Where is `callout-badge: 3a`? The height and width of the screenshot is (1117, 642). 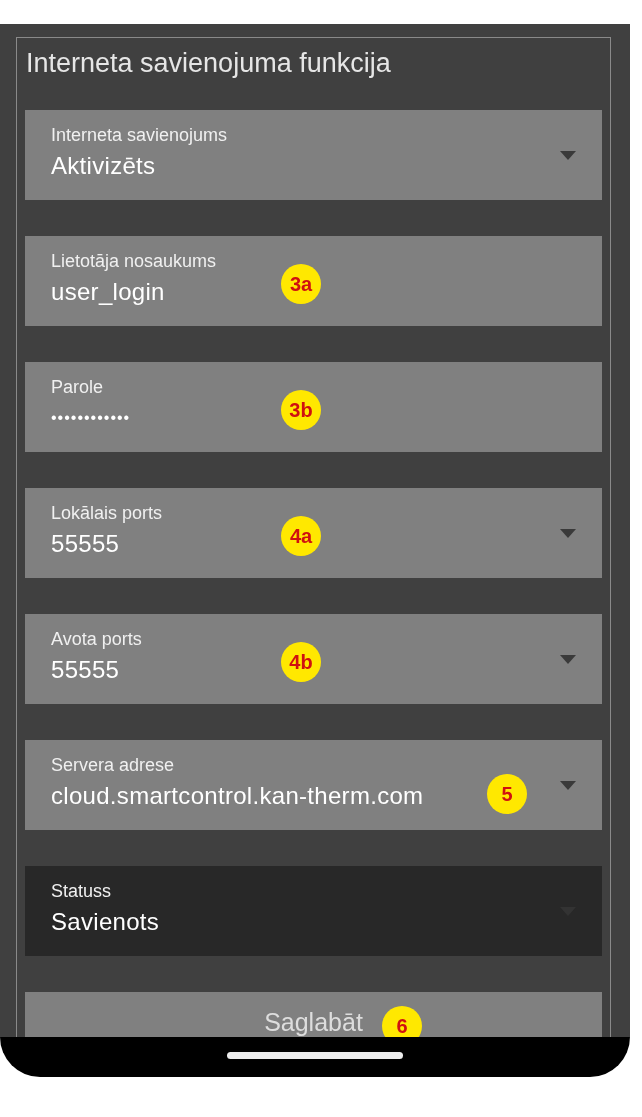 callout-badge: 3a is located at coordinates (301, 284).